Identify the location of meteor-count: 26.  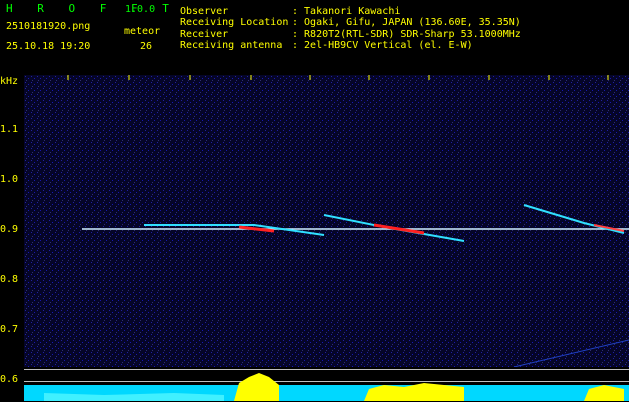
(146, 46).